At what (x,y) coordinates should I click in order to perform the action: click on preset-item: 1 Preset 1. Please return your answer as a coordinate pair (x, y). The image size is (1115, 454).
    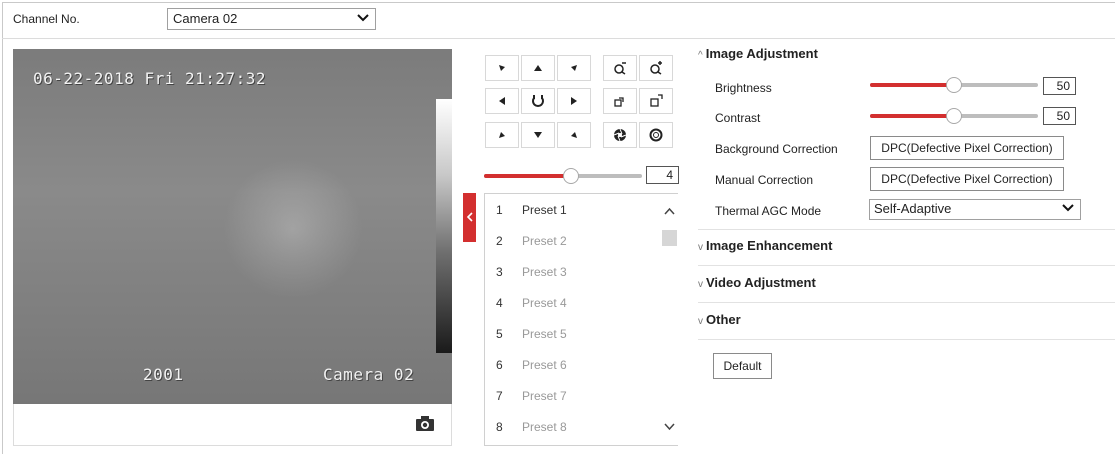
    Looking at the image, I should click on (573, 209).